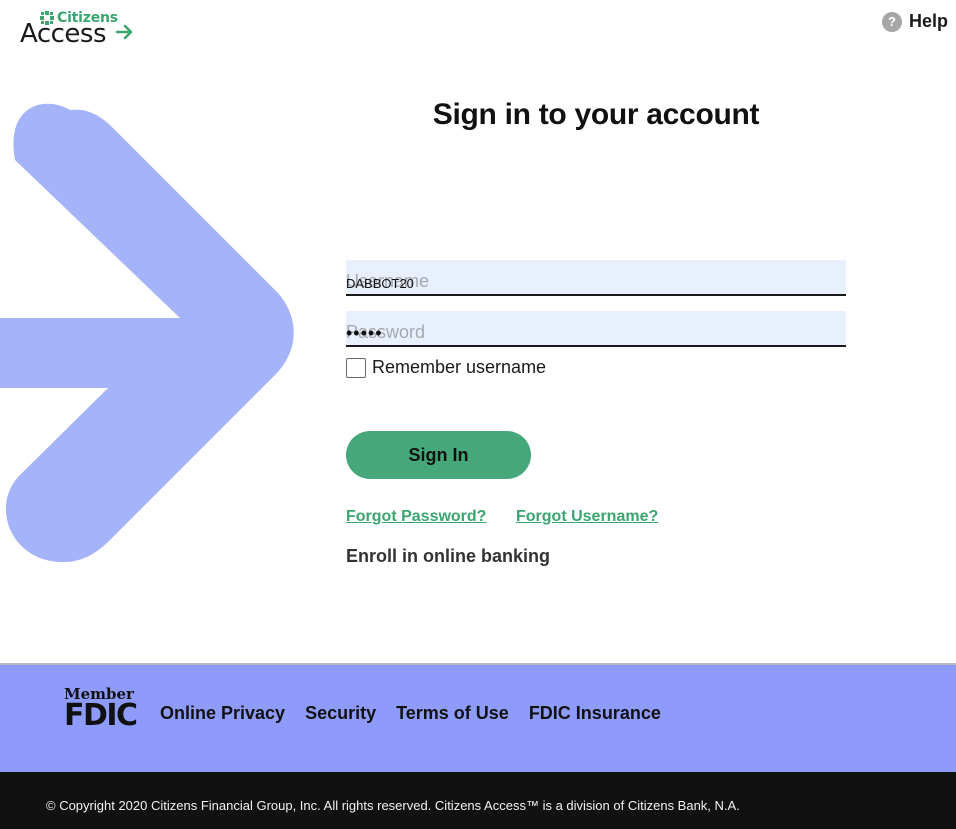 This screenshot has height=829, width=956. I want to click on fdic-member-logo: Member FDIC, so click(104, 710).